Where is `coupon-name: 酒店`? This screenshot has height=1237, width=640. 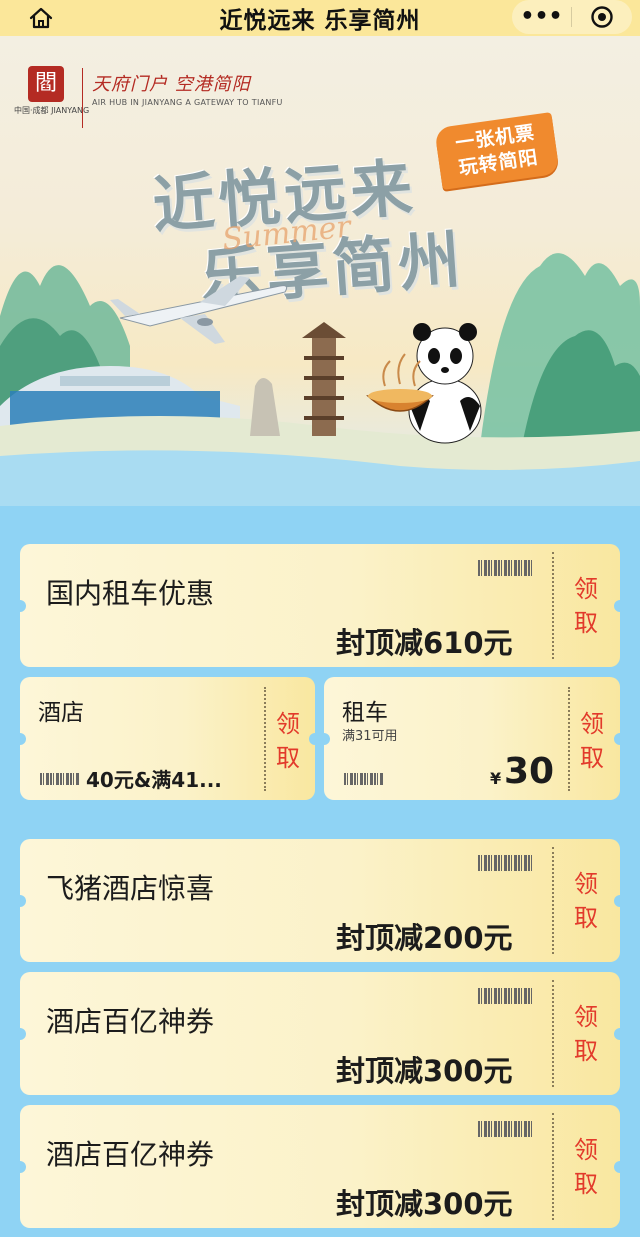
coupon-name: 酒店 is located at coordinates (61, 713).